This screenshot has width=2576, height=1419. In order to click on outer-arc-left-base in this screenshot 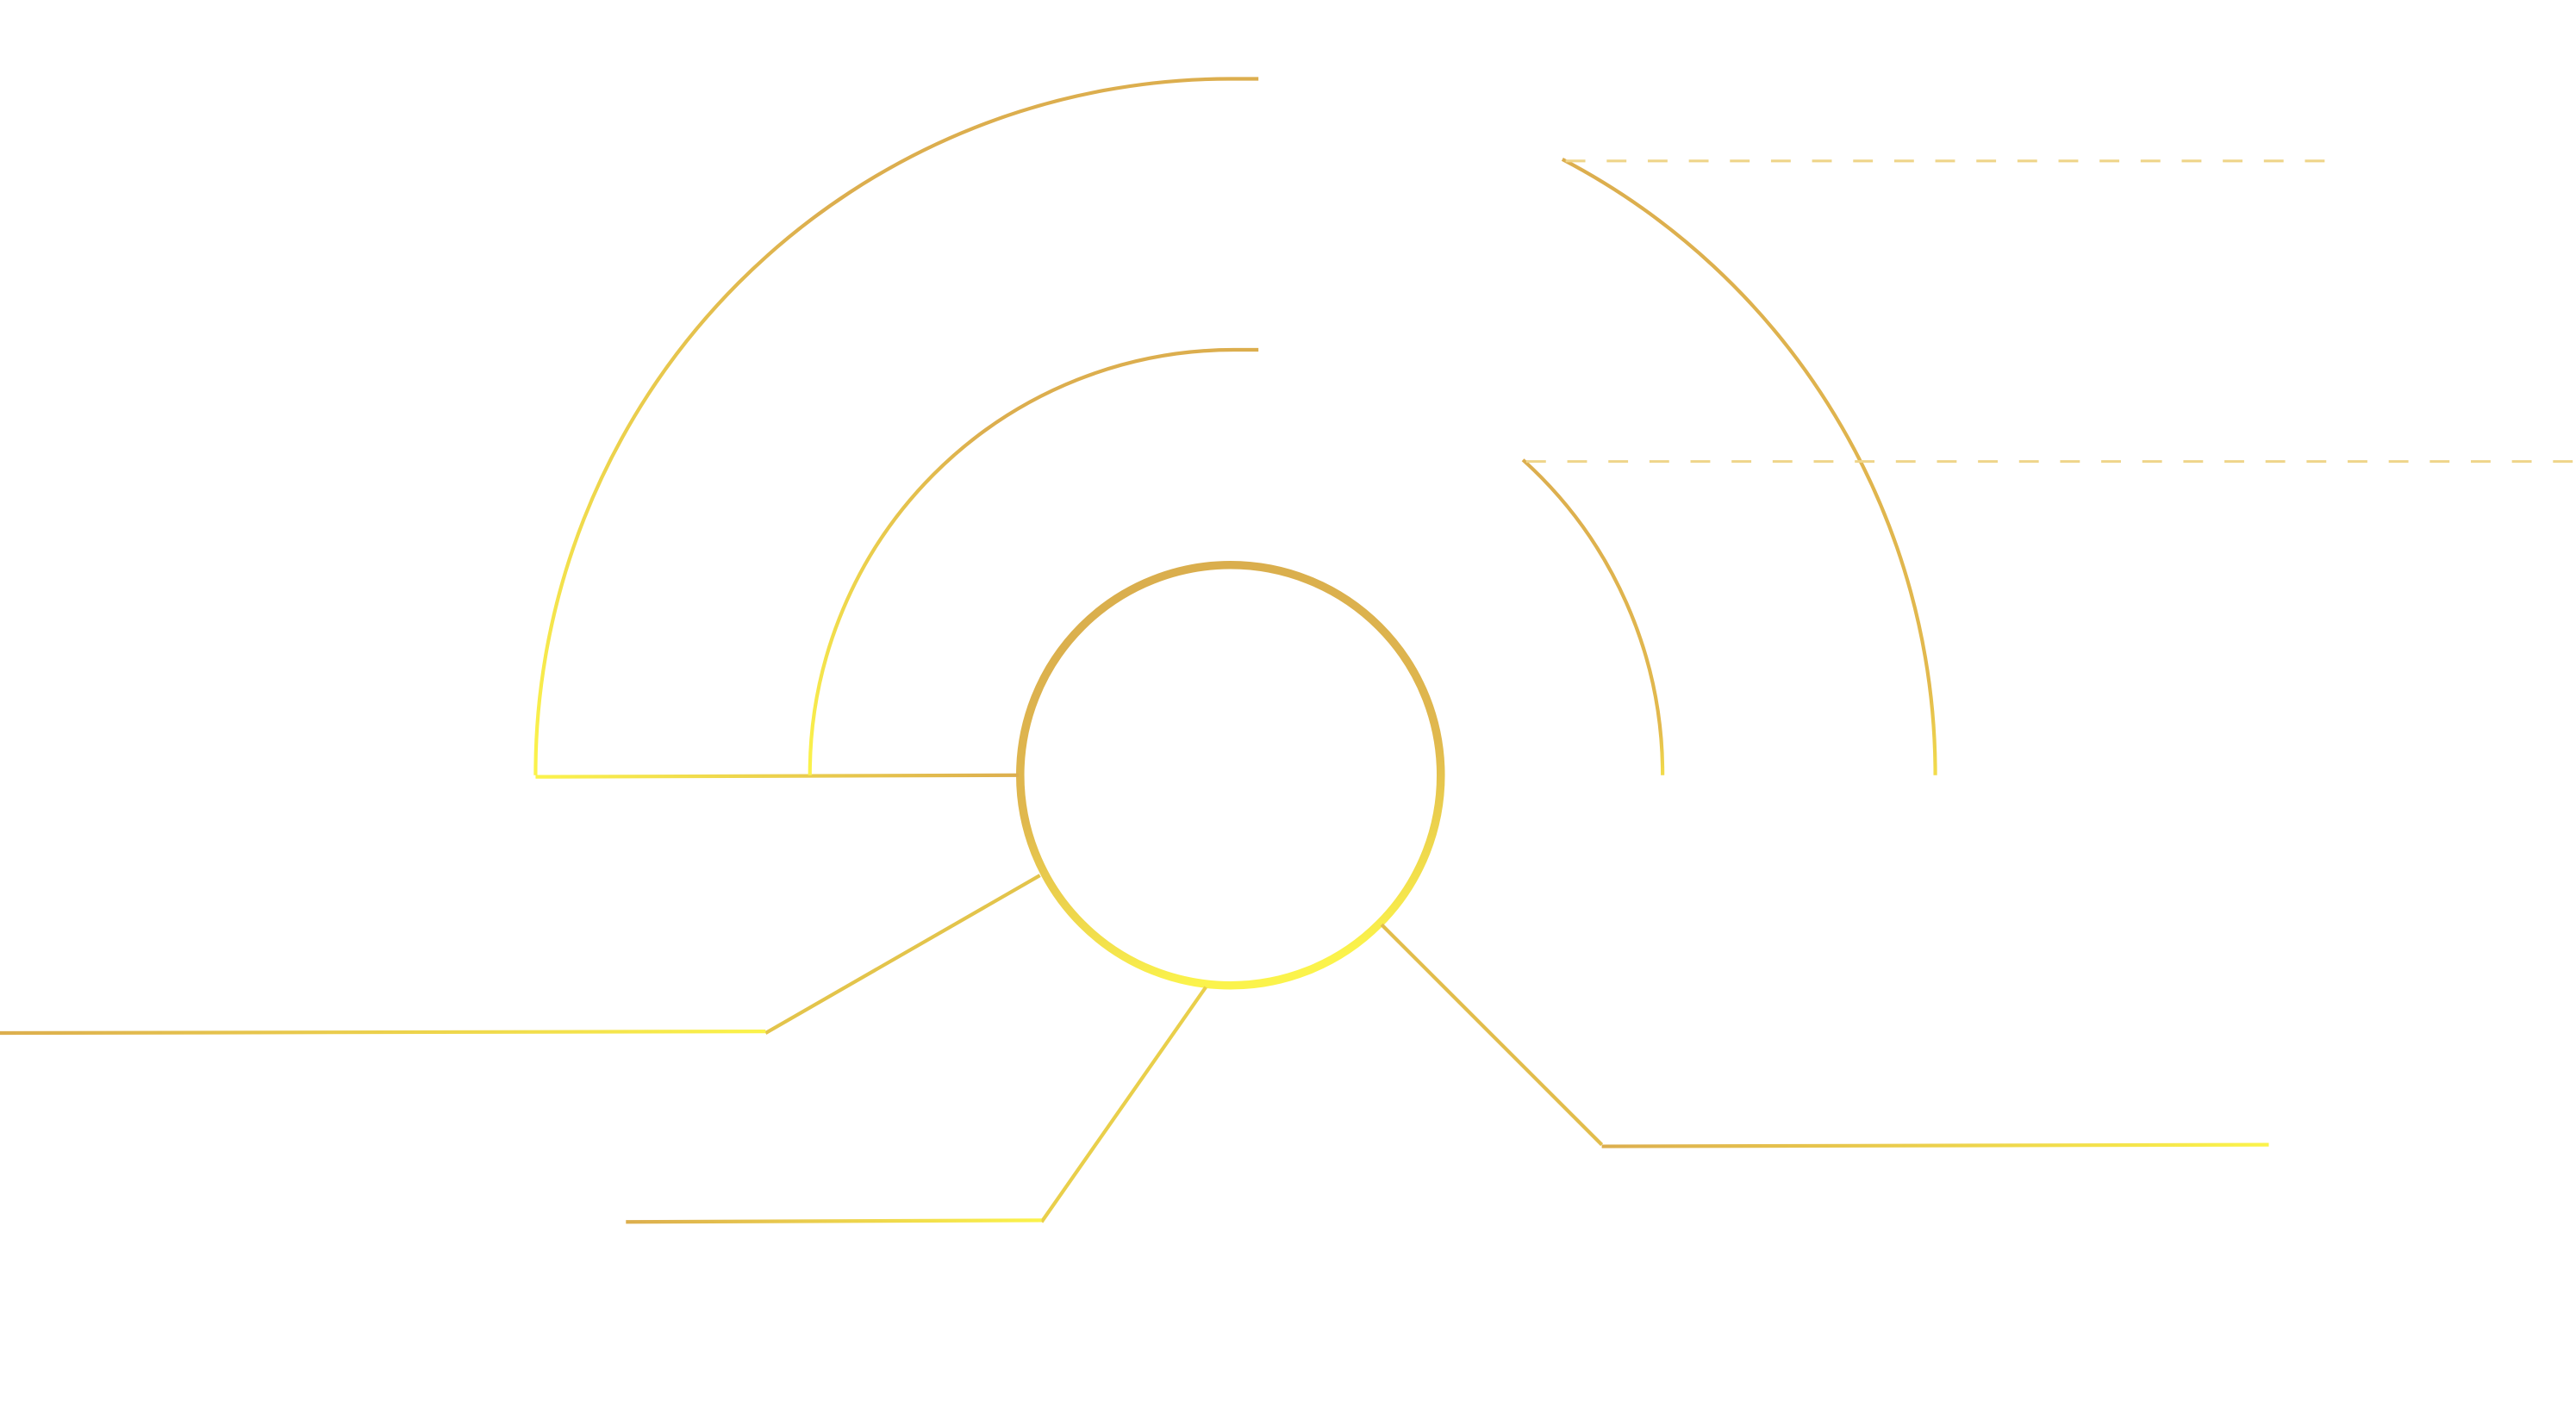, I will do `click(777, 776)`.